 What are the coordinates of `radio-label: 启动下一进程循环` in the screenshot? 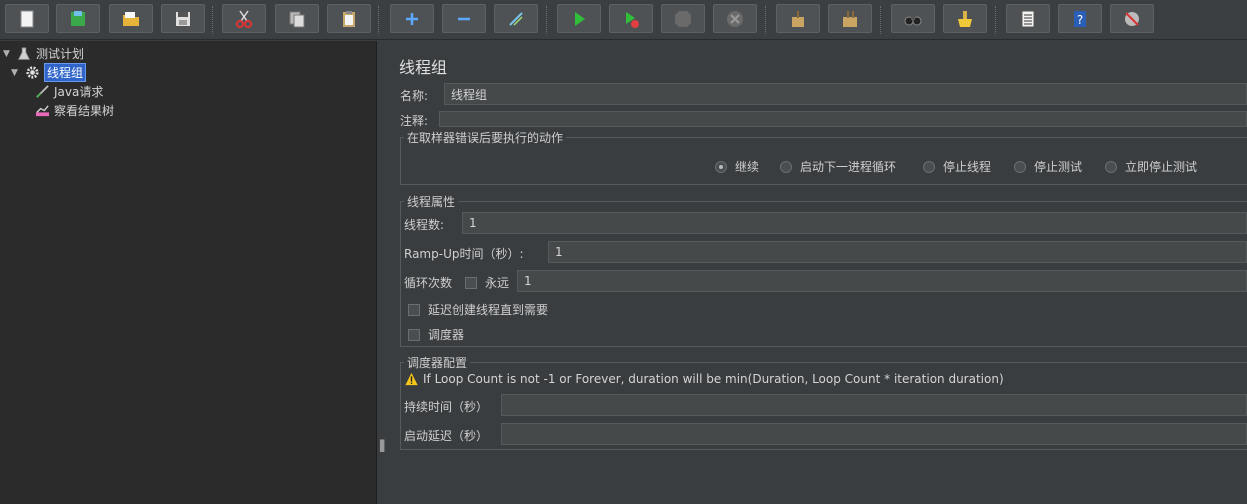 It's located at (848, 167).